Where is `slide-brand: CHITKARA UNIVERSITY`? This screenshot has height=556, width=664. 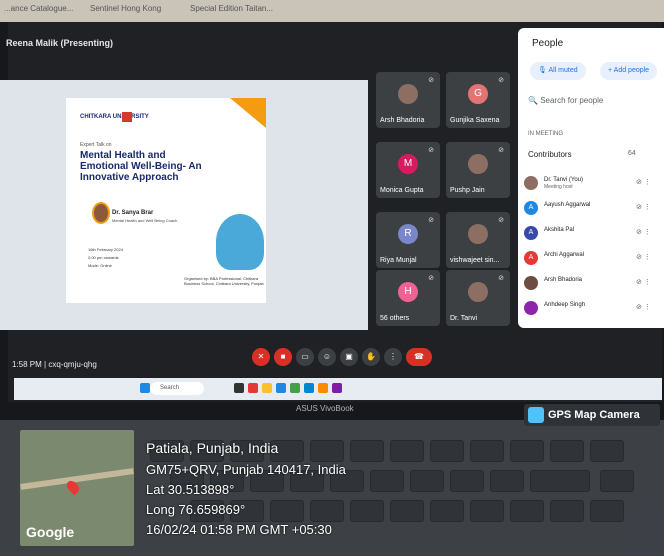 slide-brand: CHITKARA UNIVERSITY is located at coordinates (114, 117).